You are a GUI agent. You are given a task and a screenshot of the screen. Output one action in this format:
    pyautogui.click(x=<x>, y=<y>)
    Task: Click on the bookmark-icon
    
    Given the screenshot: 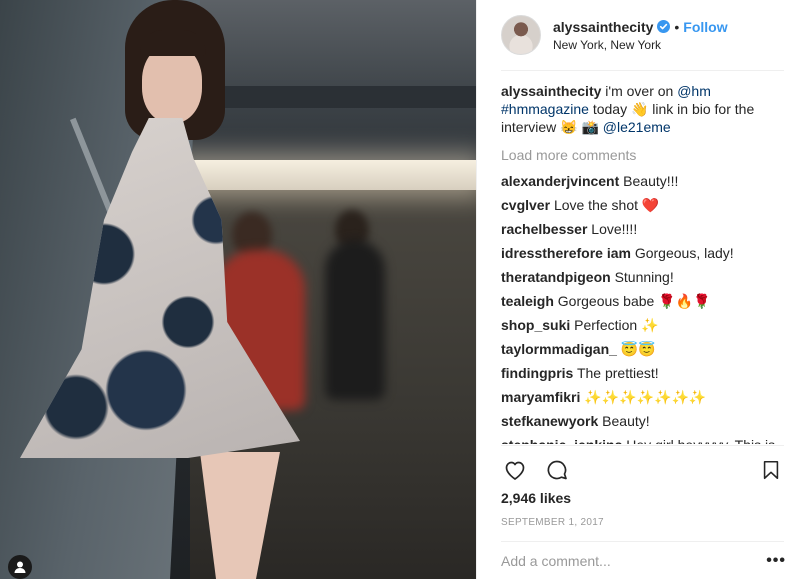 What is the action you would take?
    pyautogui.click(x=771, y=470)
    